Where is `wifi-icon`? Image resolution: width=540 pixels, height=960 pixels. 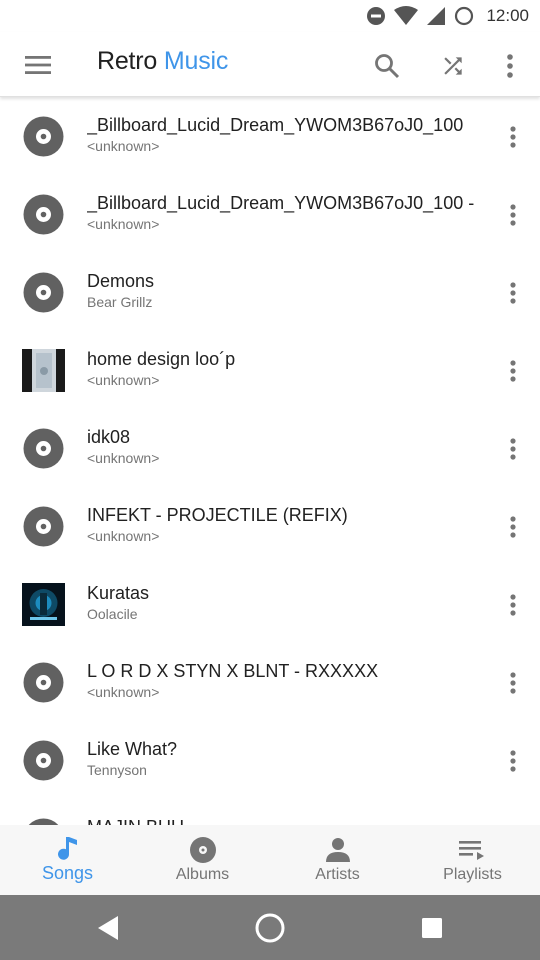 wifi-icon is located at coordinates (406, 15).